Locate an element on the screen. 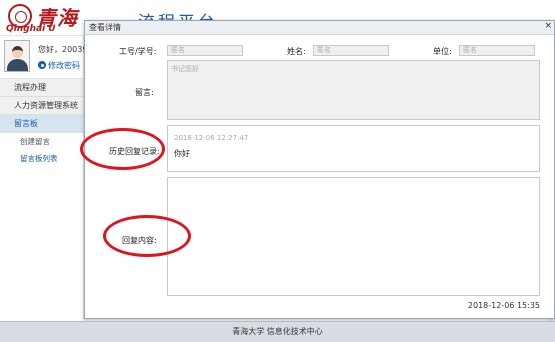 This screenshot has height=342, width=555. sidebar-item-process: 流程办理 is located at coordinates (41, 88).